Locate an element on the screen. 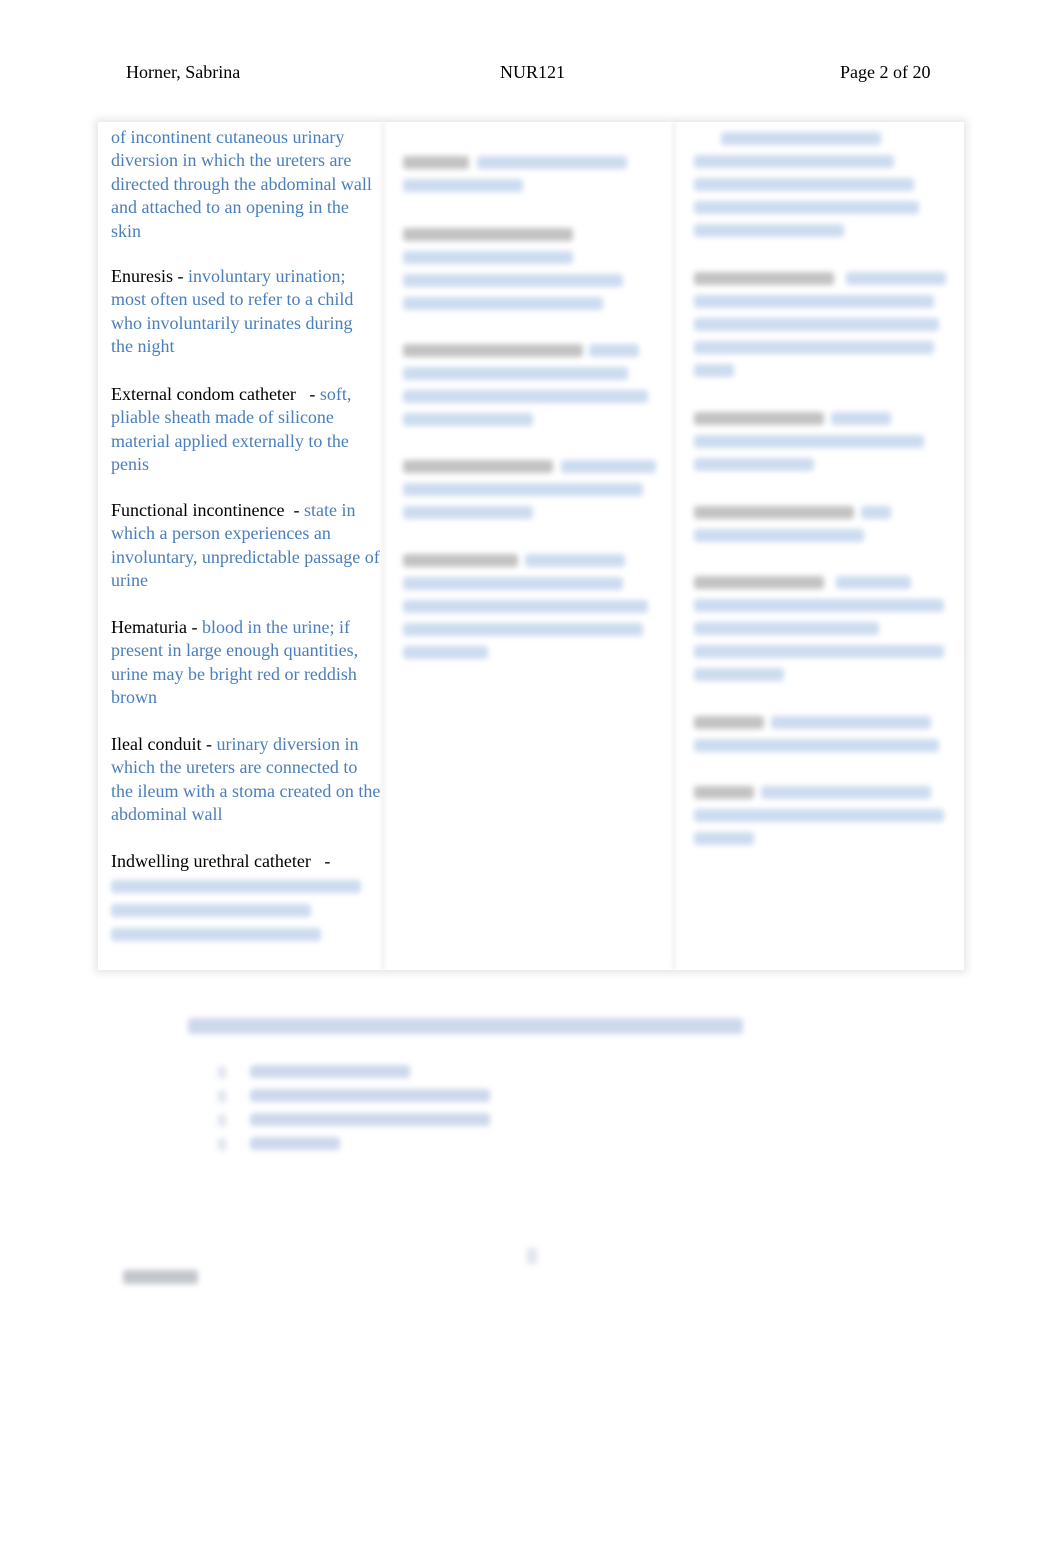 The height and width of the screenshot is (1561, 1062). entry-term: Hematuria is located at coordinates (149, 627).